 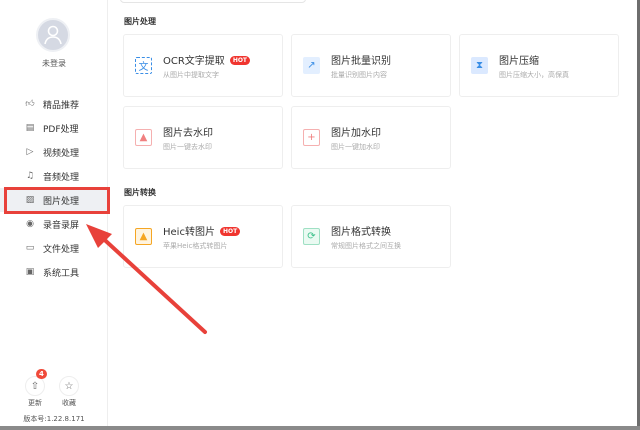 I want to click on sidebar-item-recommended: 👍︎ 精品推荐, so click(x=54, y=104).